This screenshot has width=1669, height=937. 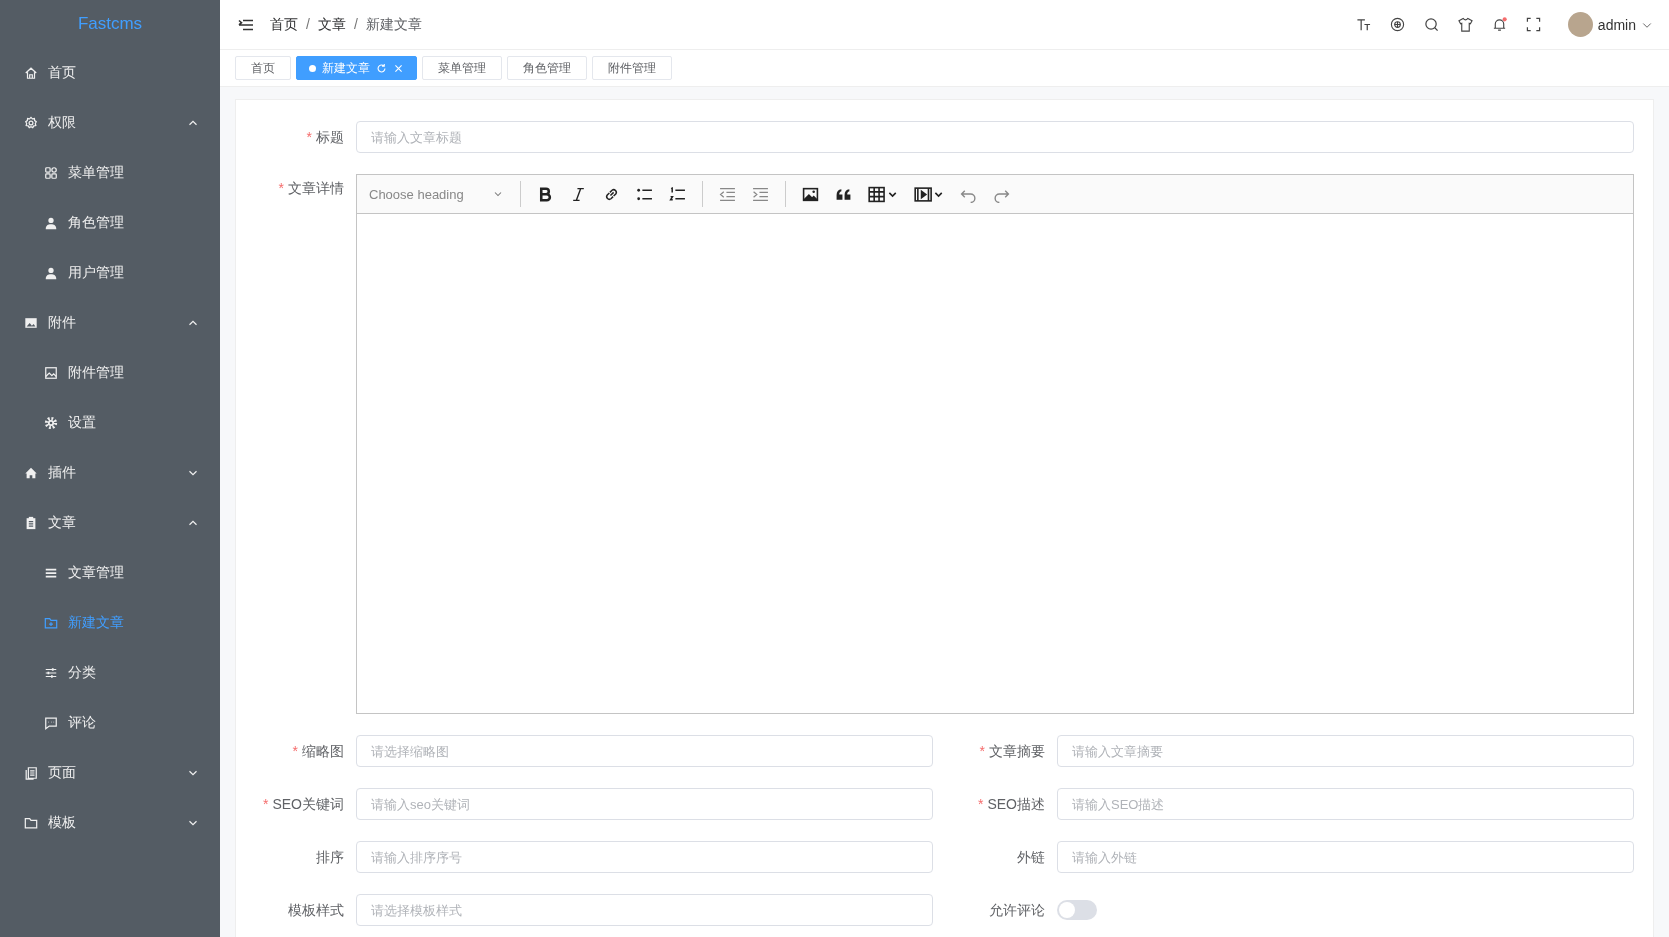 I want to click on text-input: 请输入SEO描述, so click(x=1345, y=804).